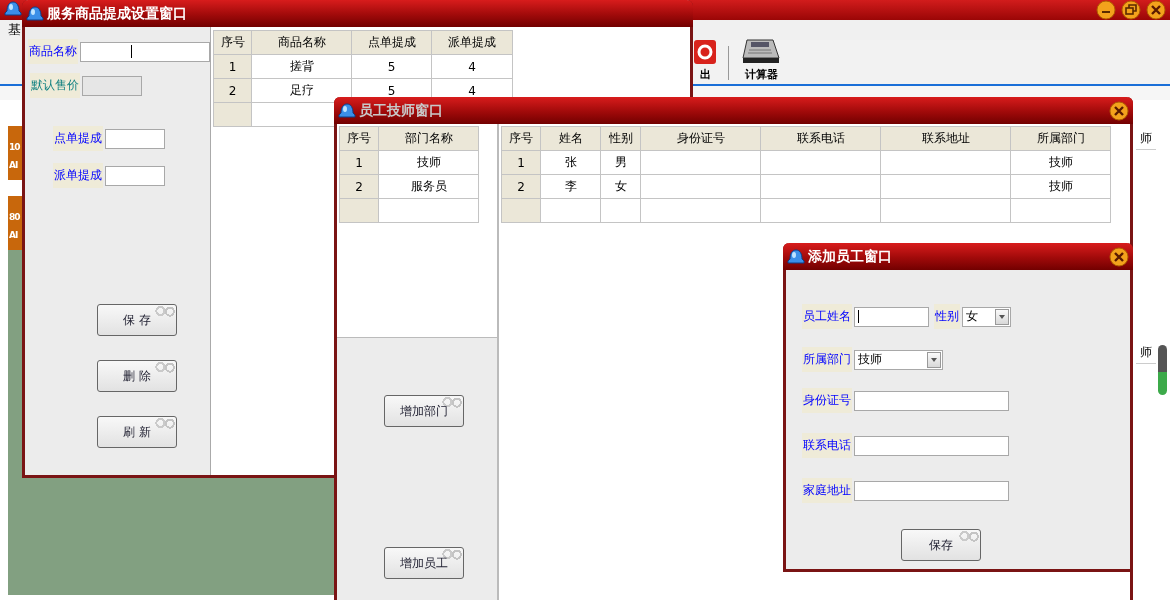 The image size is (1170, 600). I want to click on tile-number: 10, so click(15, 147).